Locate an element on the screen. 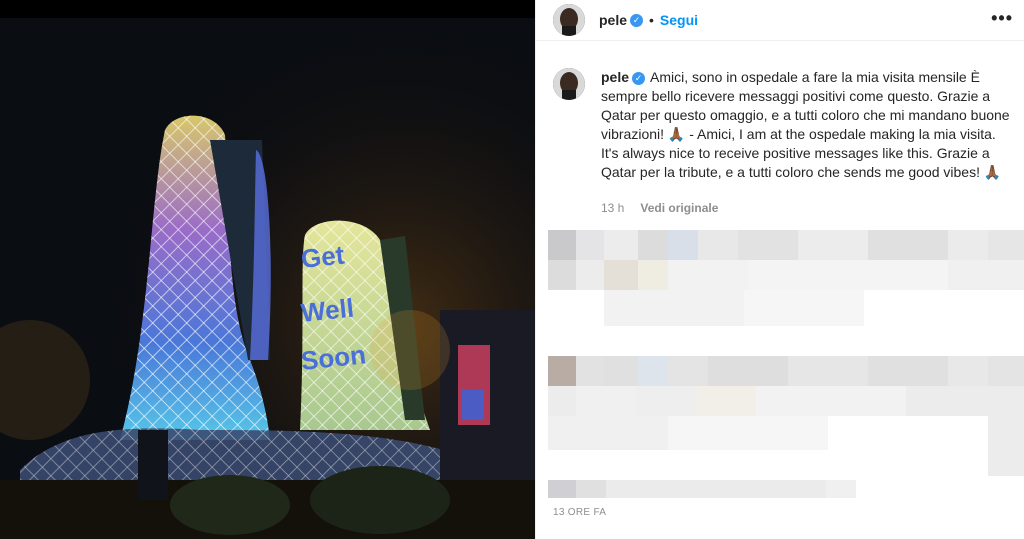 This screenshot has height=539, width=1024. follow-button: Segui is located at coordinates (679, 20).